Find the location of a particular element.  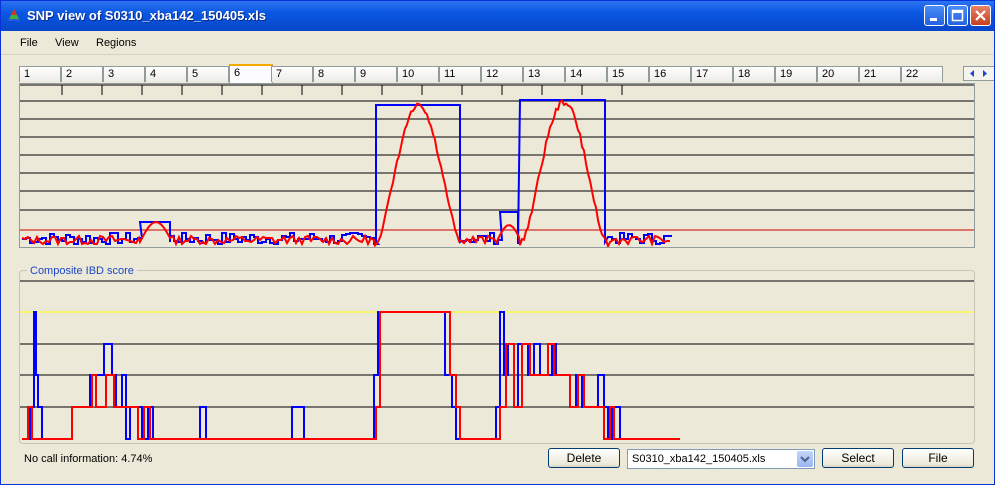

delete-button: Delete is located at coordinates (584, 458).